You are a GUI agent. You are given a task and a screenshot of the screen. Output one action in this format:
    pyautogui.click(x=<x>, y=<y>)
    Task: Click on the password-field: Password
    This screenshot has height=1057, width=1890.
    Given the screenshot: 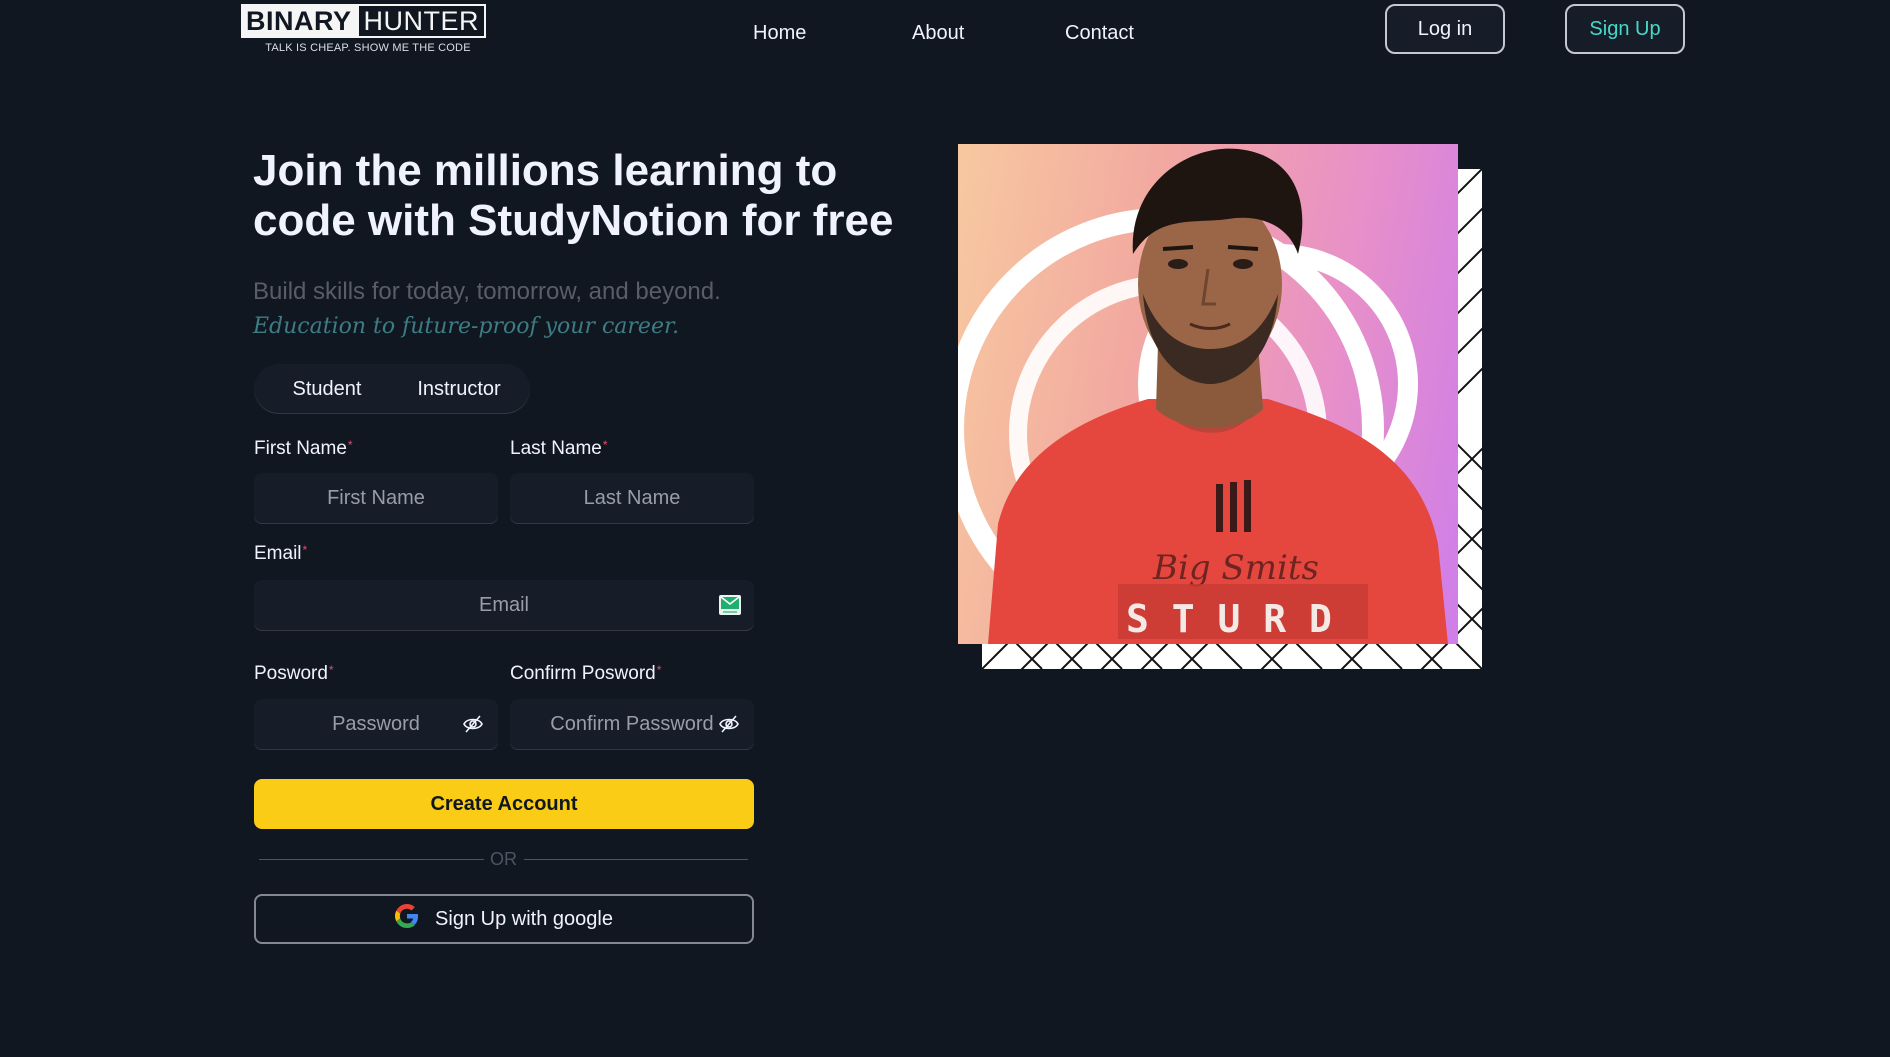 What is the action you would take?
    pyautogui.click(x=376, y=724)
    